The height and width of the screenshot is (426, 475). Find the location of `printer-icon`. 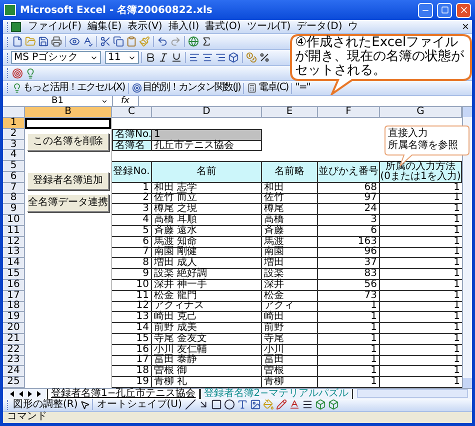

printer-icon is located at coordinates (56, 41).